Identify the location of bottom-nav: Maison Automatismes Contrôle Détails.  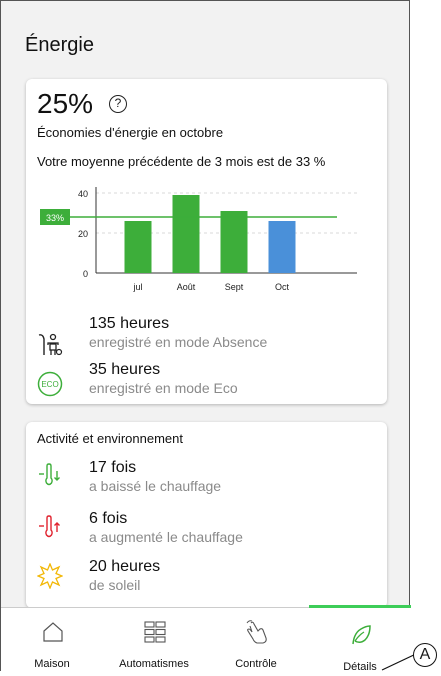
(206, 639).